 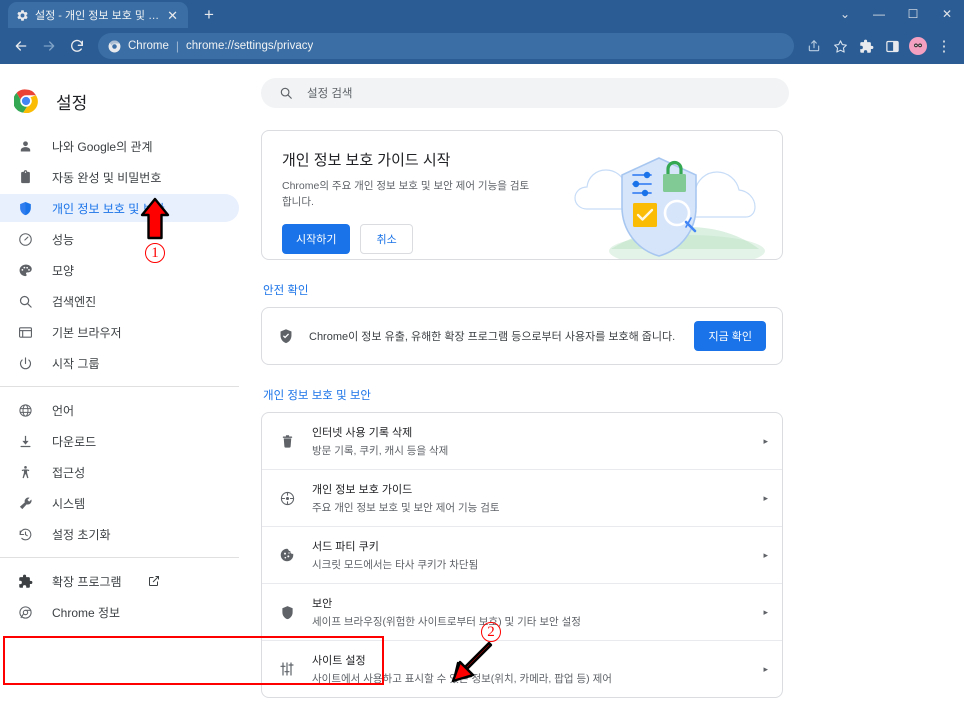 I want to click on globe-icon, so click(x=25, y=410).